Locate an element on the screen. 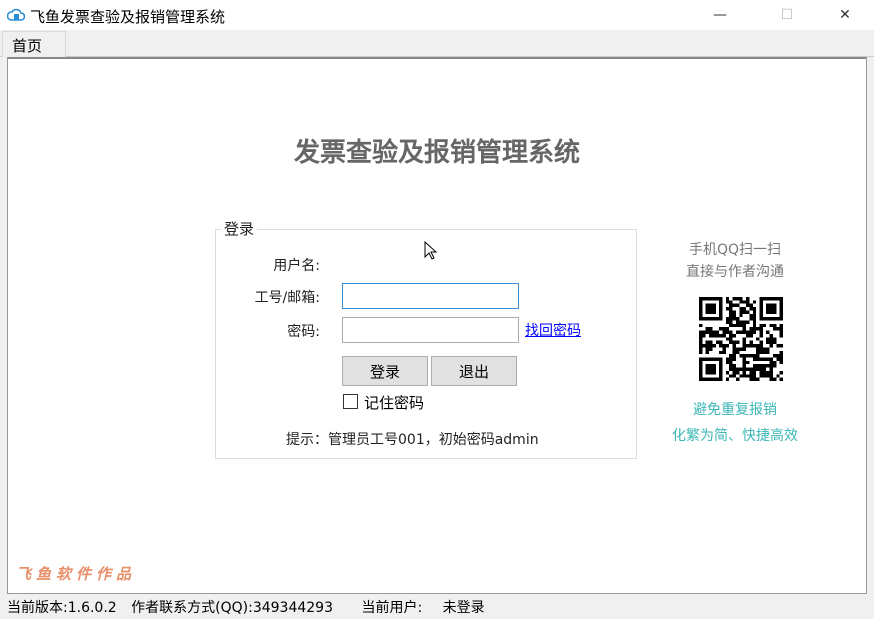 The width and height of the screenshot is (874, 619). window-title: 飞鱼发票查验及报销管理系统 is located at coordinates (128, 17).